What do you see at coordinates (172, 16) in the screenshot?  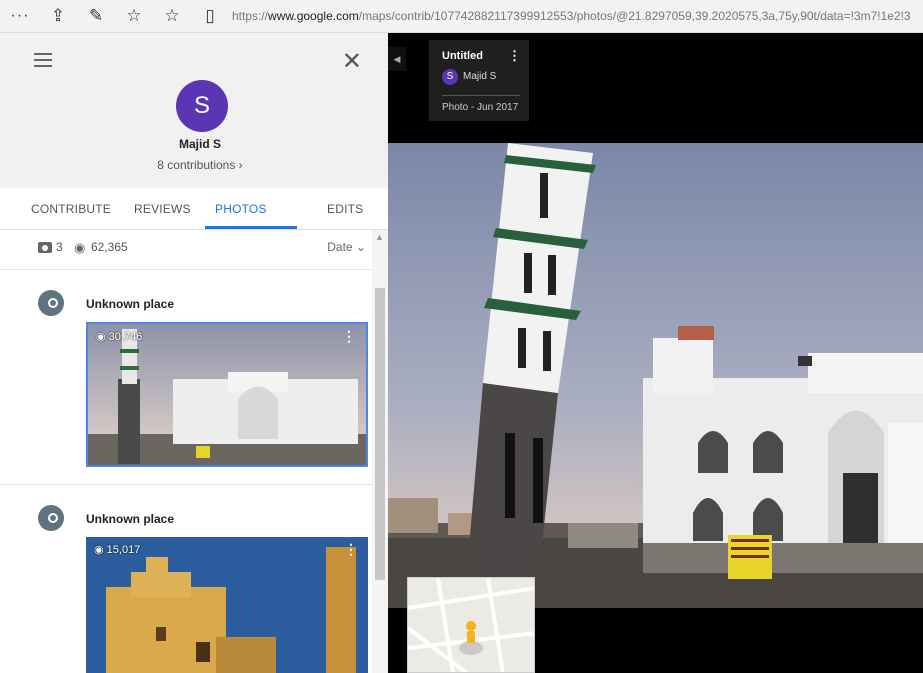 I see `favorite-star-icon: ☆` at bounding box center [172, 16].